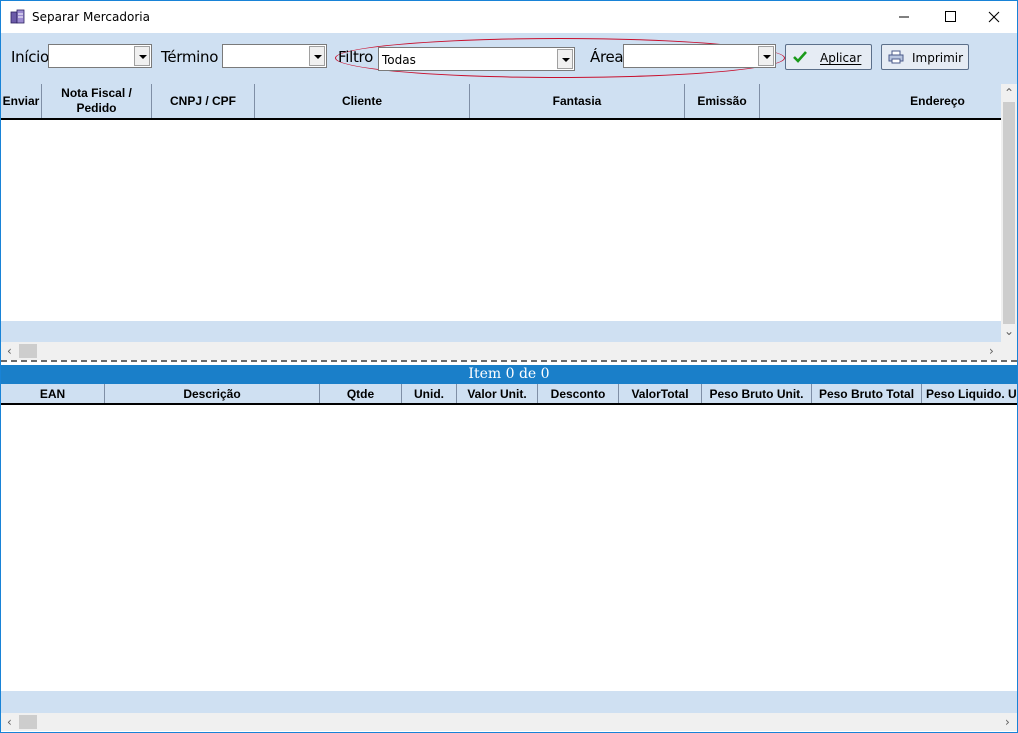  Describe the element at coordinates (274, 56) in the screenshot. I see `termino-date-picker` at that location.